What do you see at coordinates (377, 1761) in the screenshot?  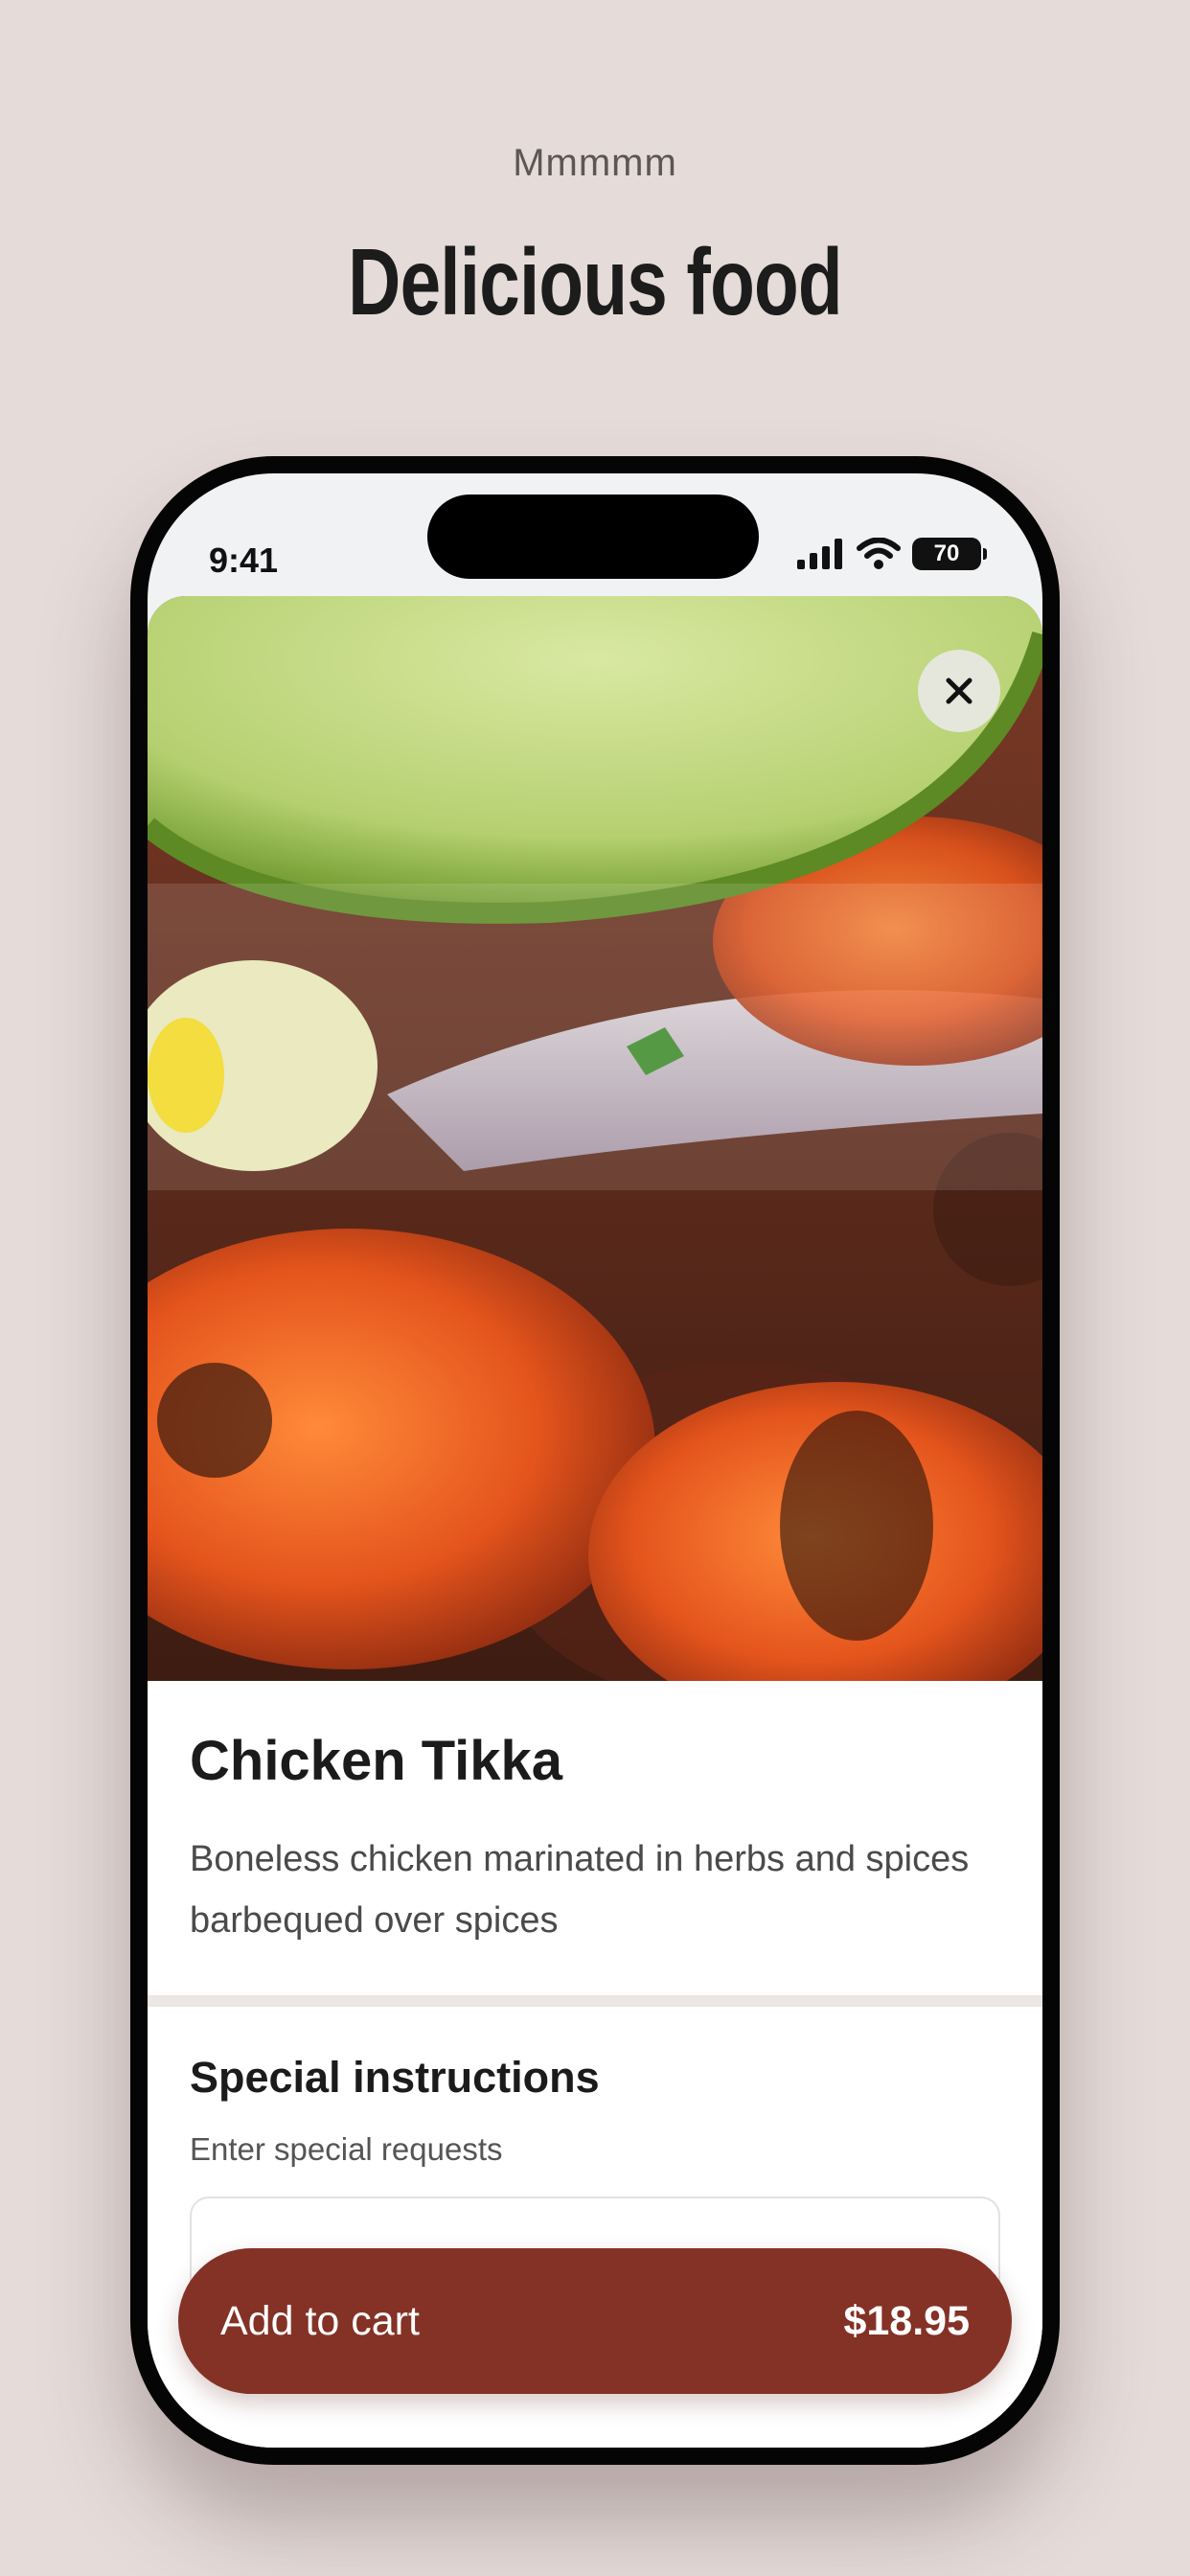 I see `item-title: Chicken Tikka` at bounding box center [377, 1761].